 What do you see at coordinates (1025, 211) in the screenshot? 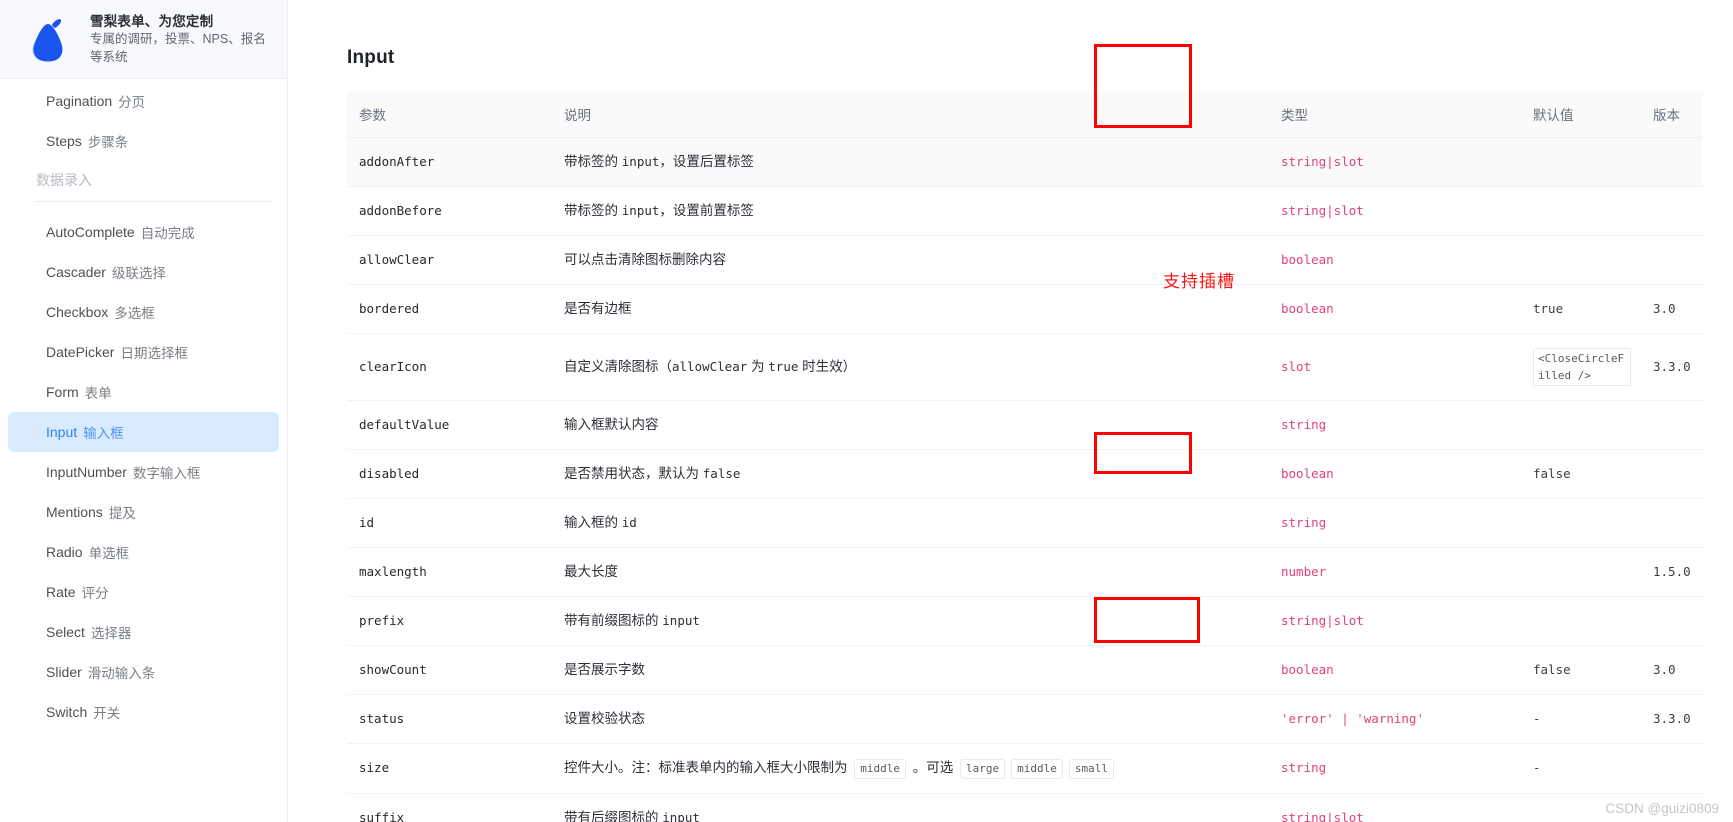
I see `table-row: addonBefore 带标签的 input，设置前置标签 string|slot` at bounding box center [1025, 211].